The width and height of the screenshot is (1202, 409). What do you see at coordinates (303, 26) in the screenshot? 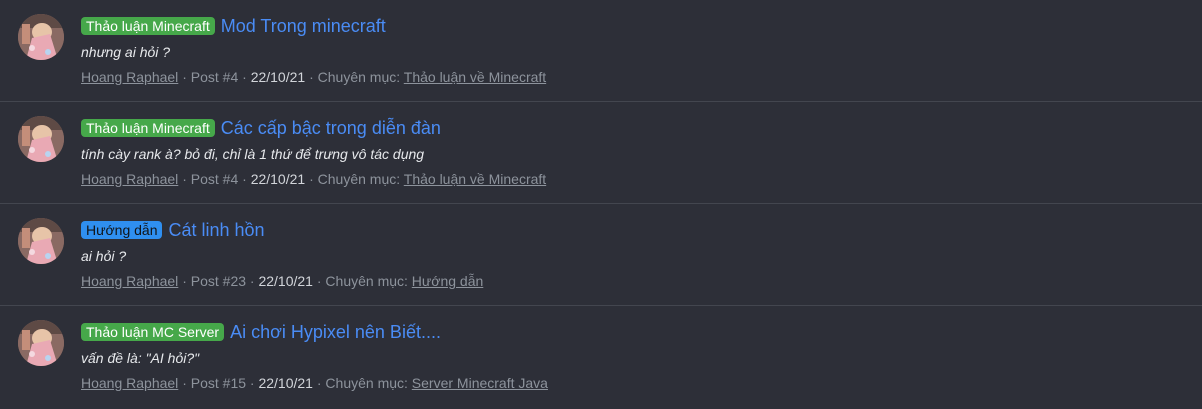
I see `thread-title-link: Mod Trong minecraft` at bounding box center [303, 26].